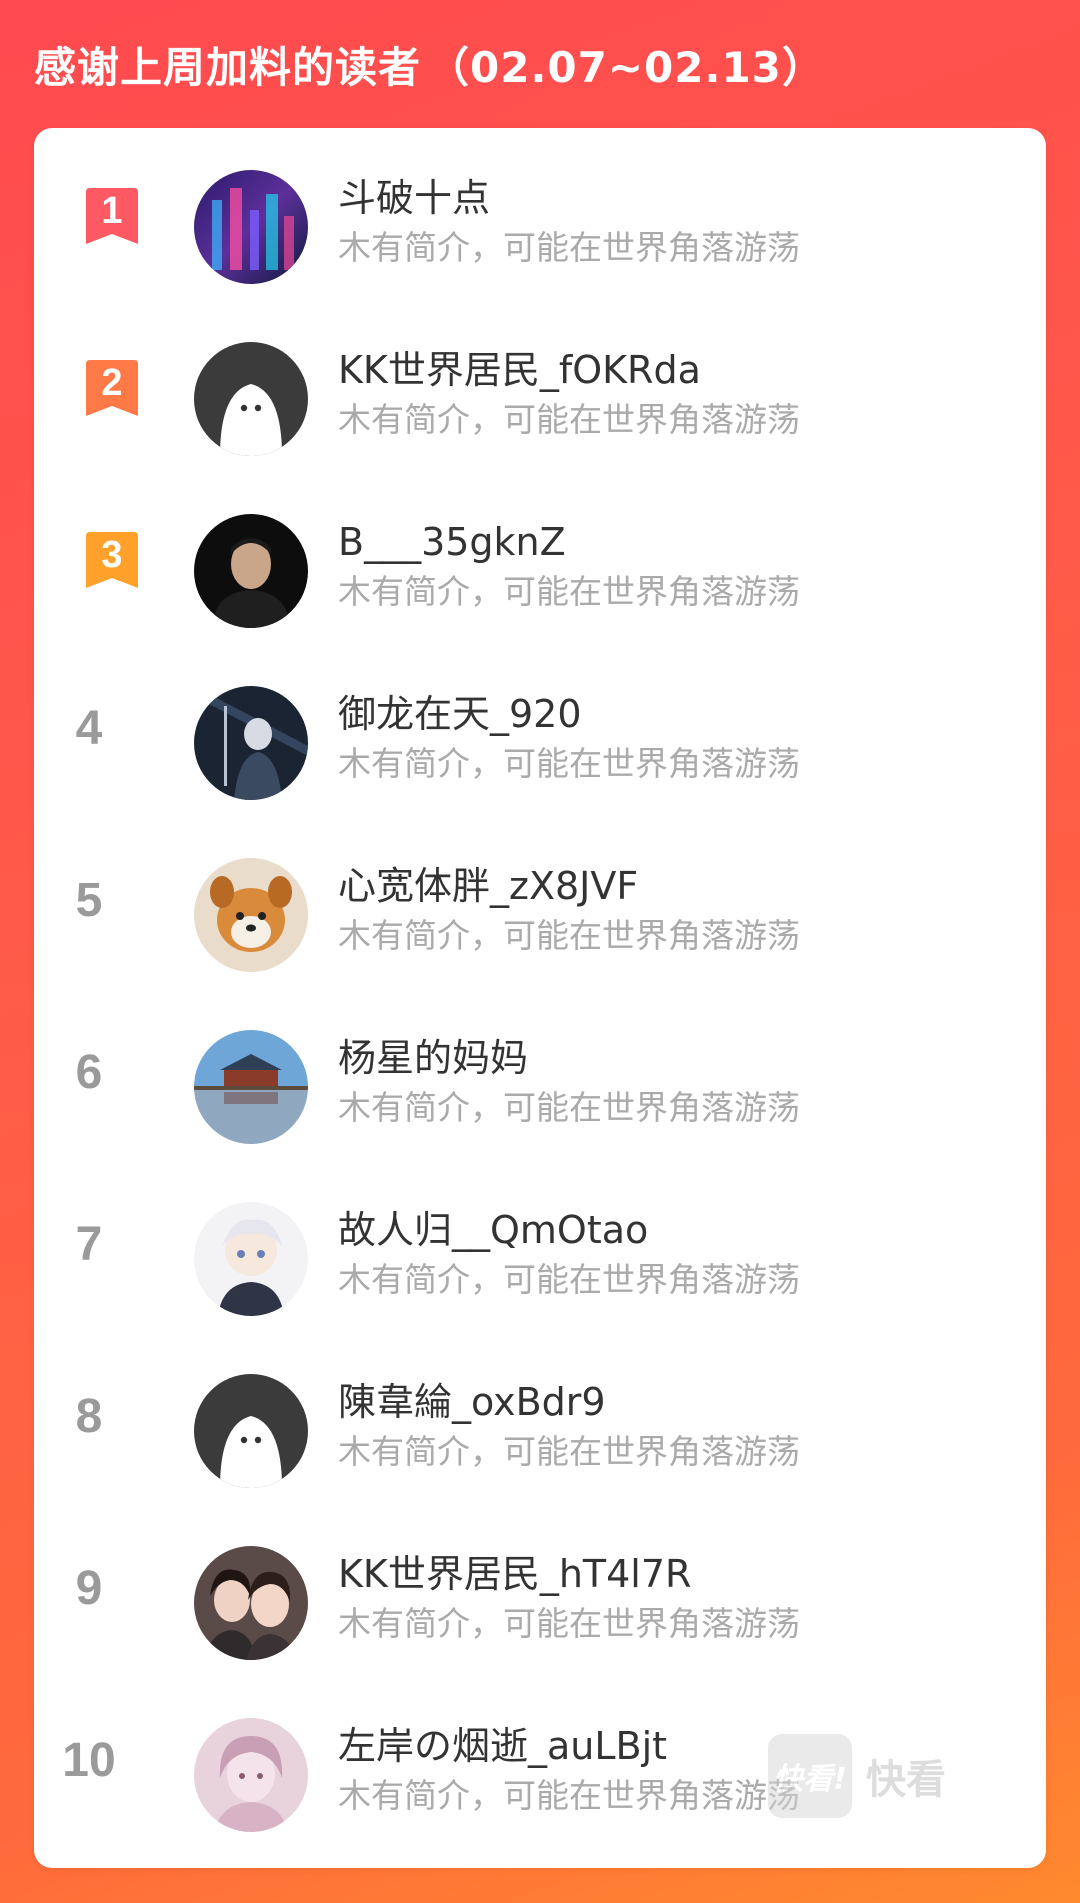  I want to click on reader-row: 1 斗破十点 木有简介，可能在世界角落游荡, so click(540, 224).